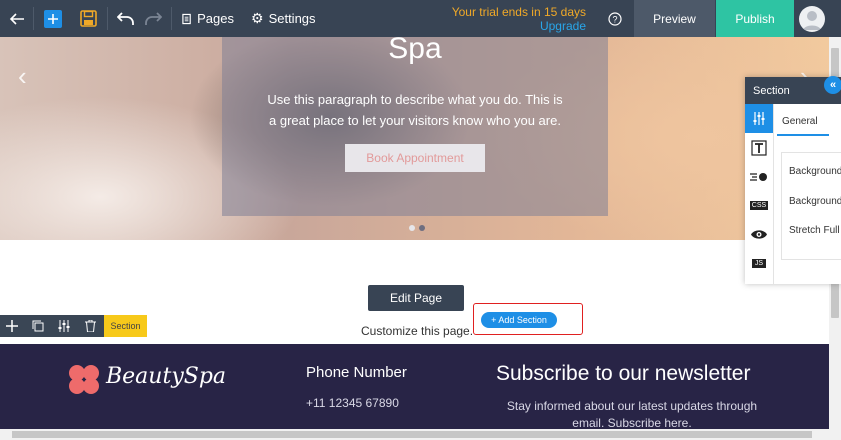 The height and width of the screenshot is (440, 841). Describe the element at coordinates (38, 326) in the screenshot. I see `duplicate-icon` at that location.